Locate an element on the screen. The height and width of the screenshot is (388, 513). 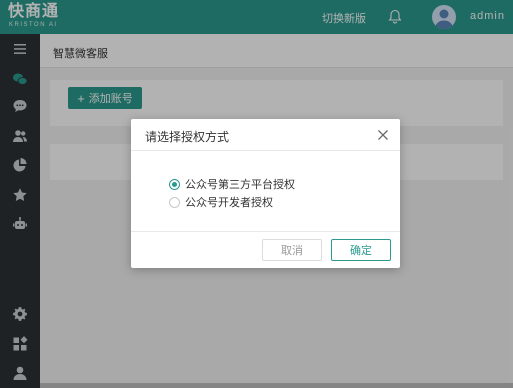
dialog-title: 请选择授权方式 is located at coordinates (187, 137).